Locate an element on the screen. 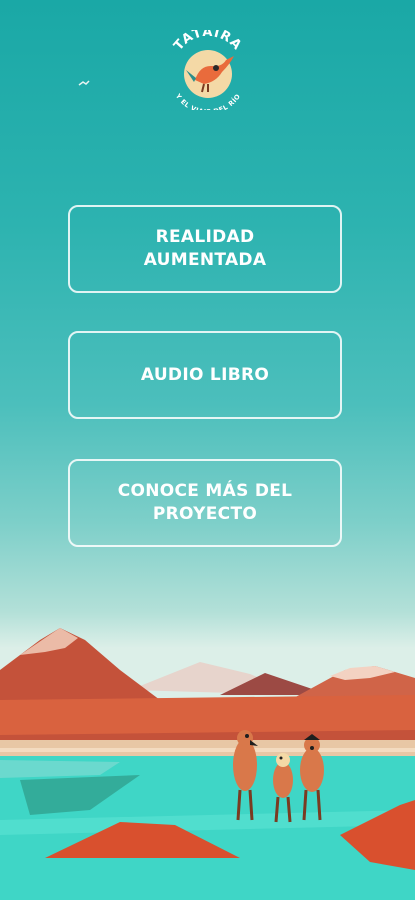 The width and height of the screenshot is (415, 900). button-label-line1: CONOCE MÁS DEL is located at coordinates (205, 491).